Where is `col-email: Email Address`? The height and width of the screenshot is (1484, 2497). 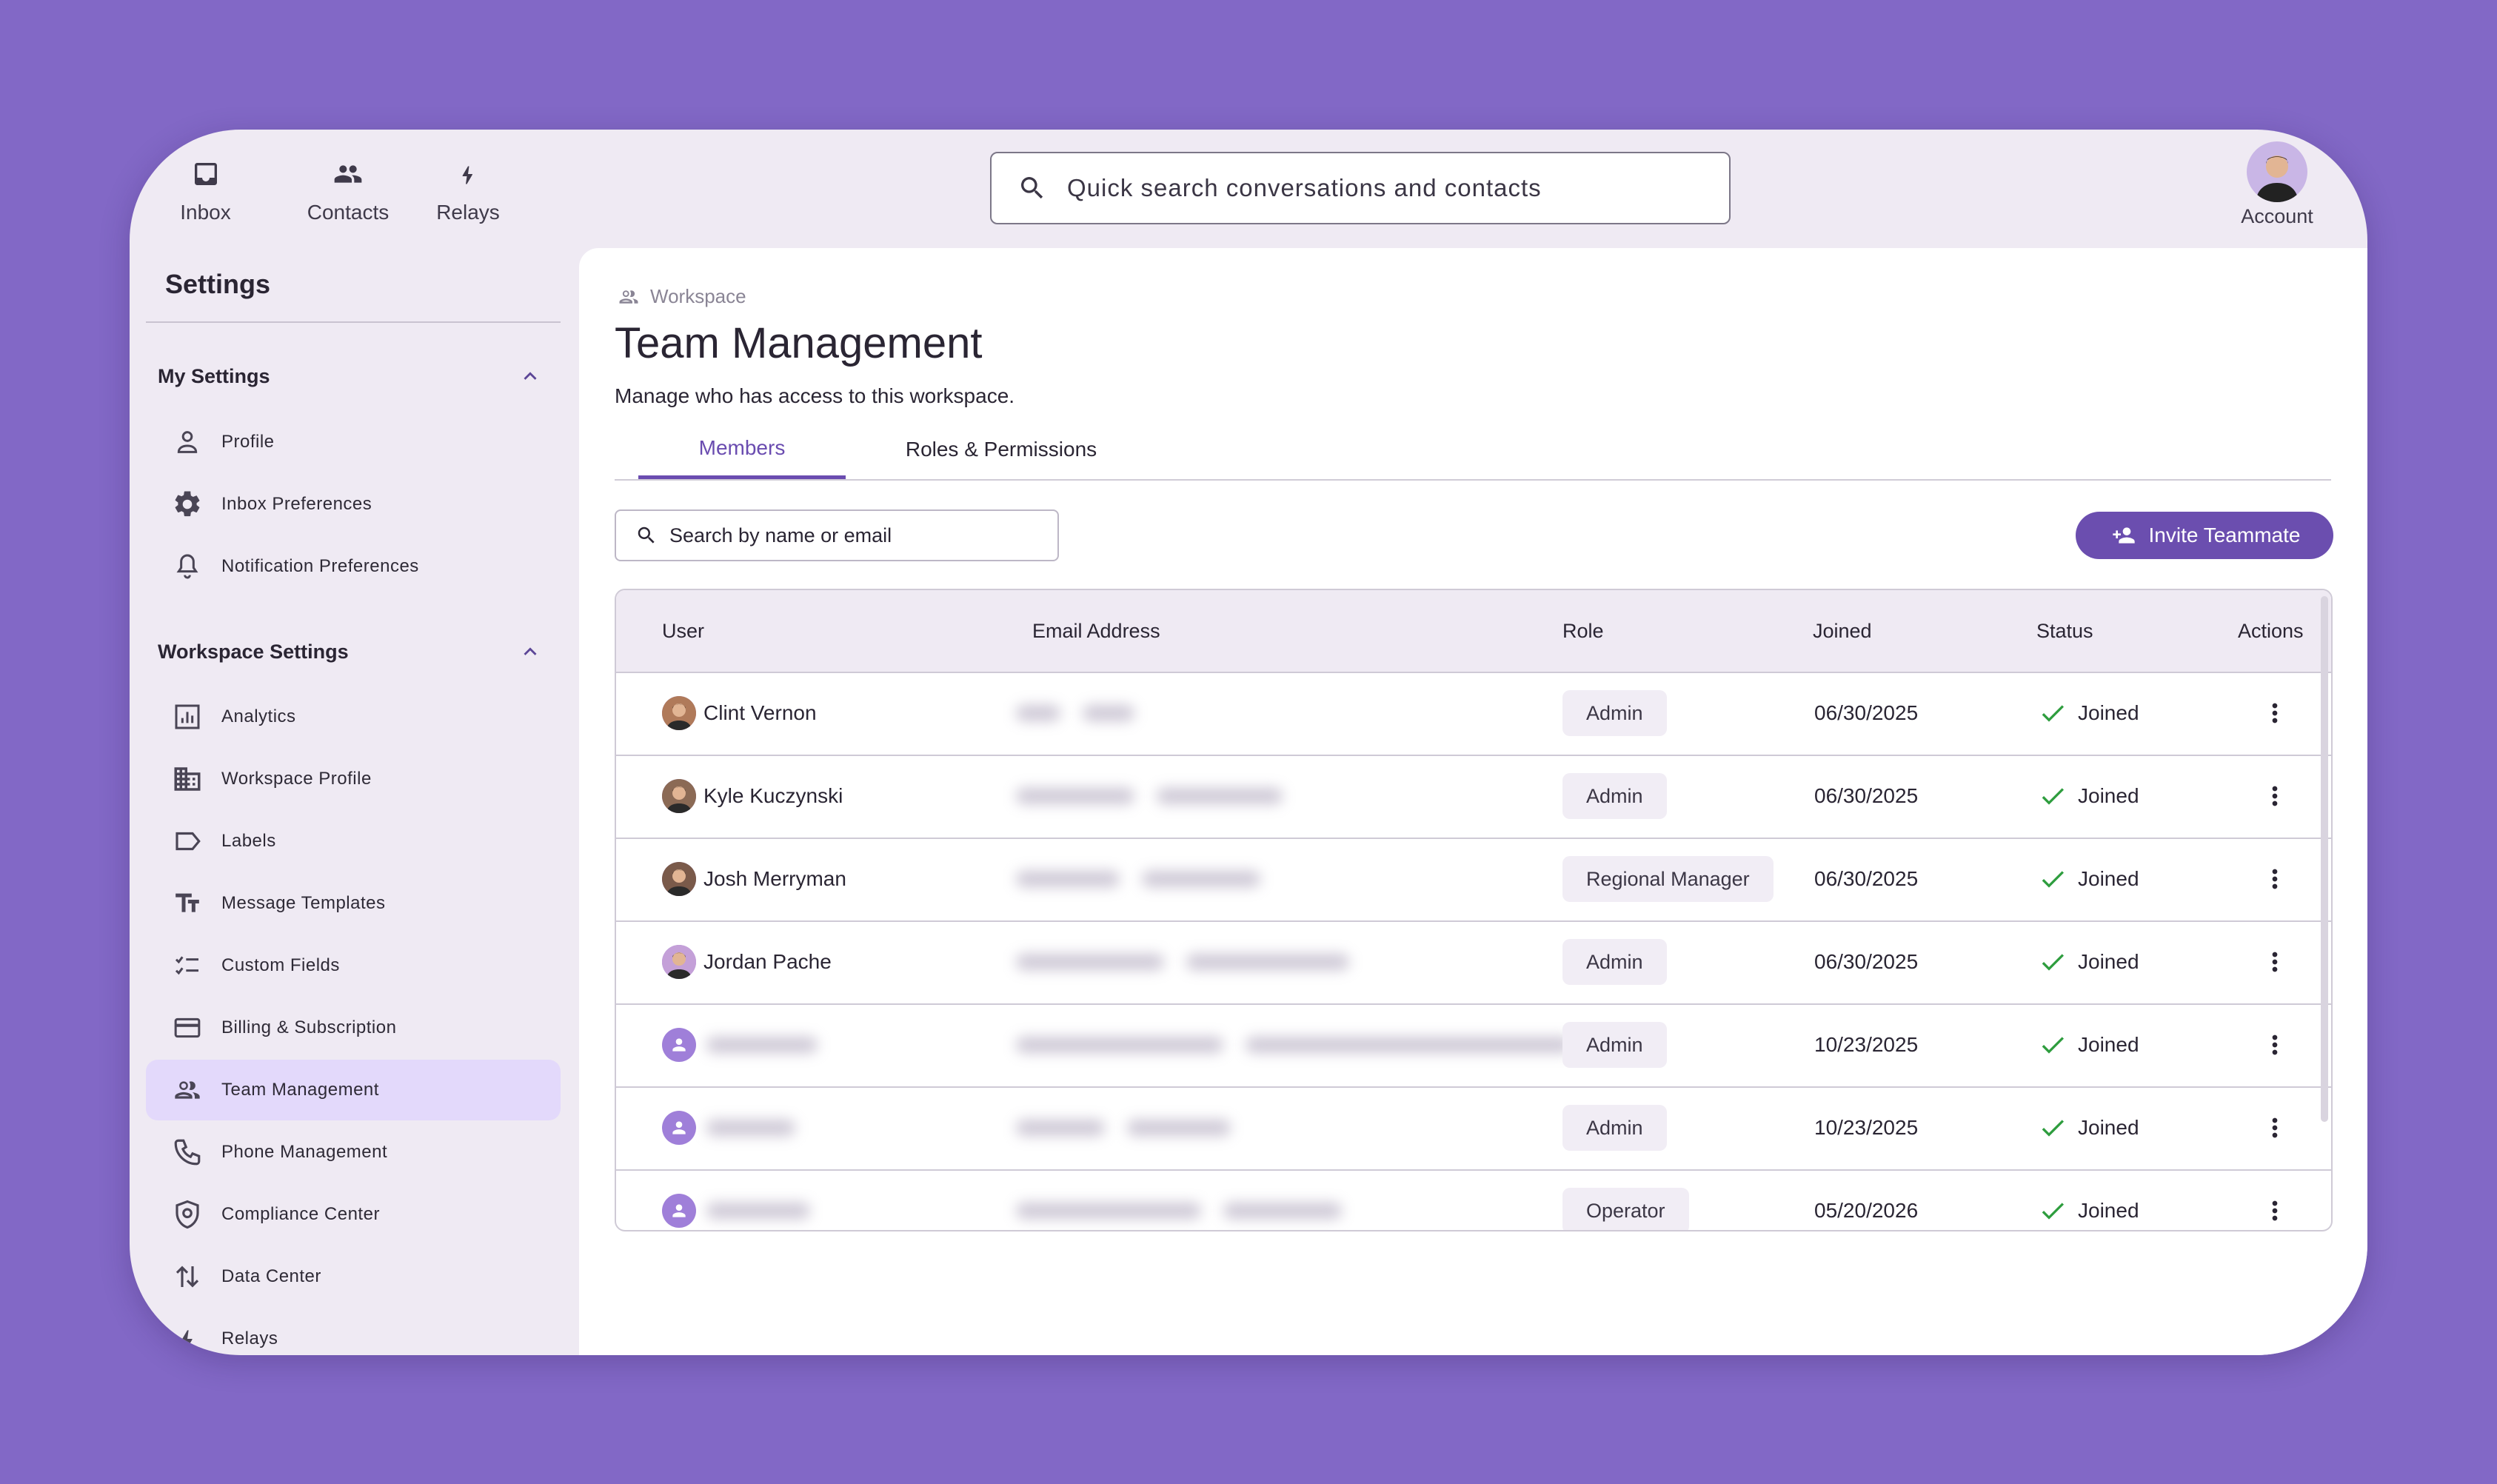 col-email: Email Address is located at coordinates (1096, 631).